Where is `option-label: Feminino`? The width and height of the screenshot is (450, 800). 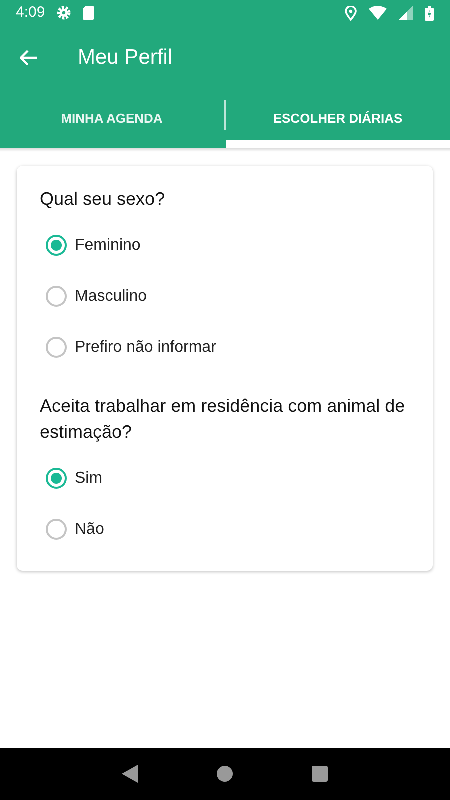
option-label: Feminino is located at coordinates (108, 246).